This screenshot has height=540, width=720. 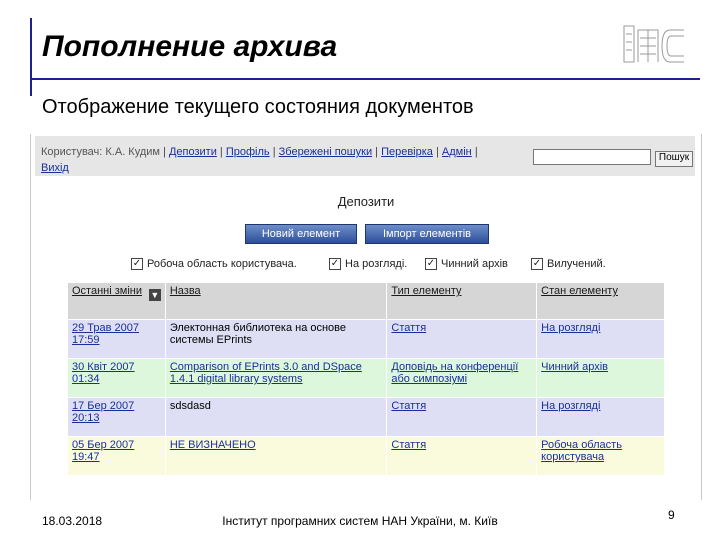 I want to click on filter-live-archive: ✓ Чинний архів, so click(x=466, y=264).